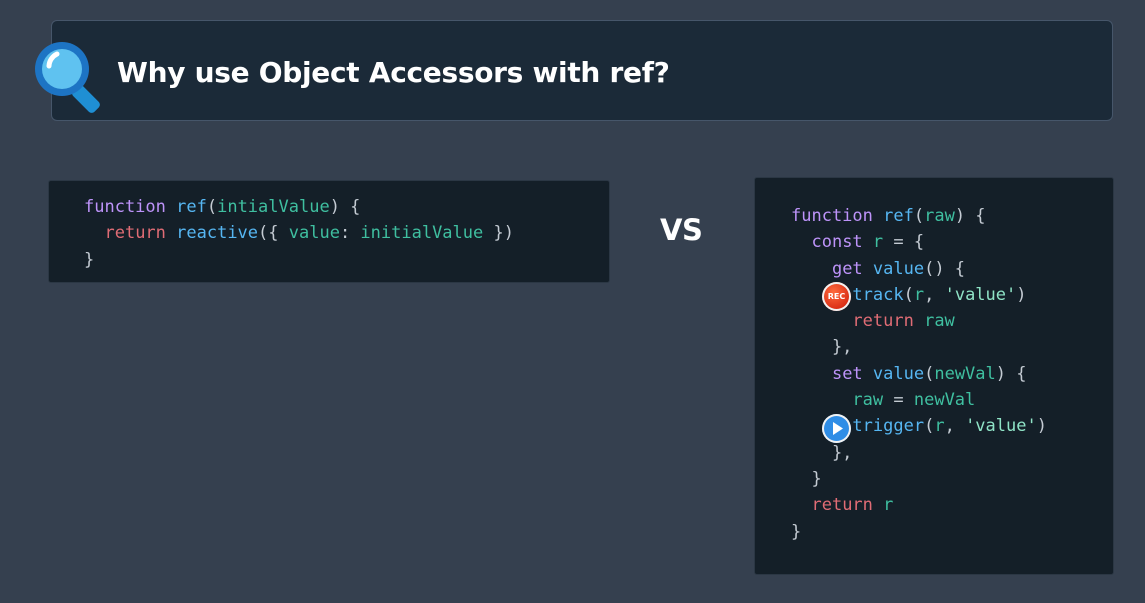  What do you see at coordinates (852, 268) in the screenshot?
I see `code-token: get` at bounding box center [852, 268].